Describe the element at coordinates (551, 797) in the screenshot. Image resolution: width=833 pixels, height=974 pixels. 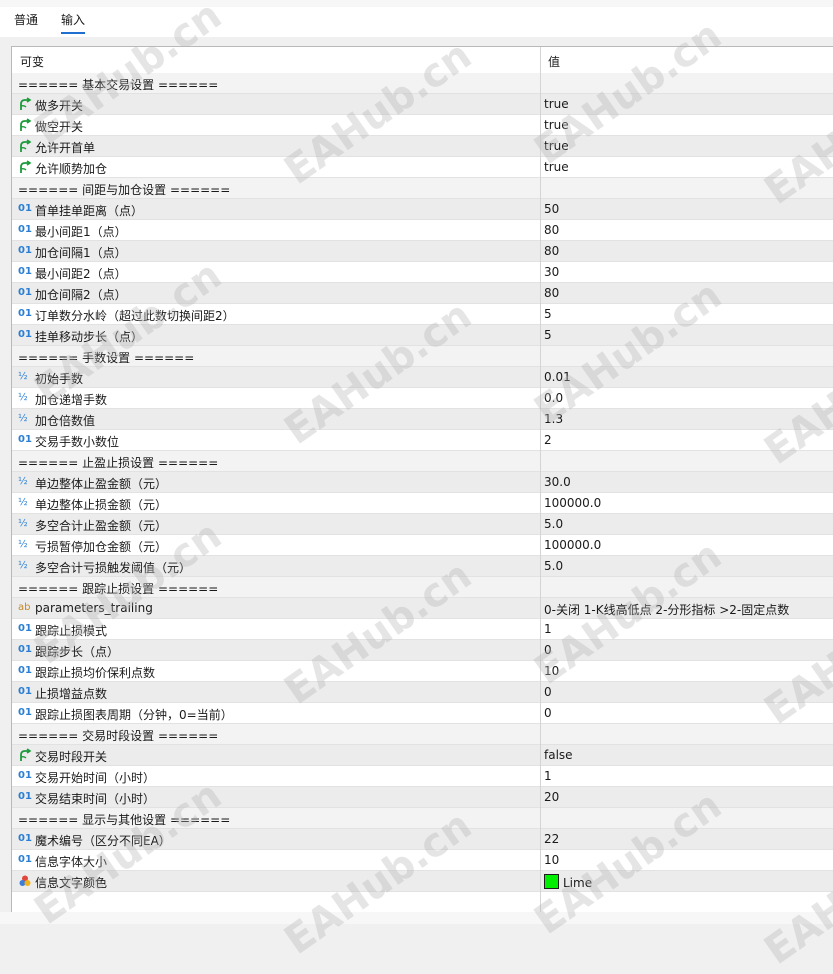
I see `row-value: 20` at that location.